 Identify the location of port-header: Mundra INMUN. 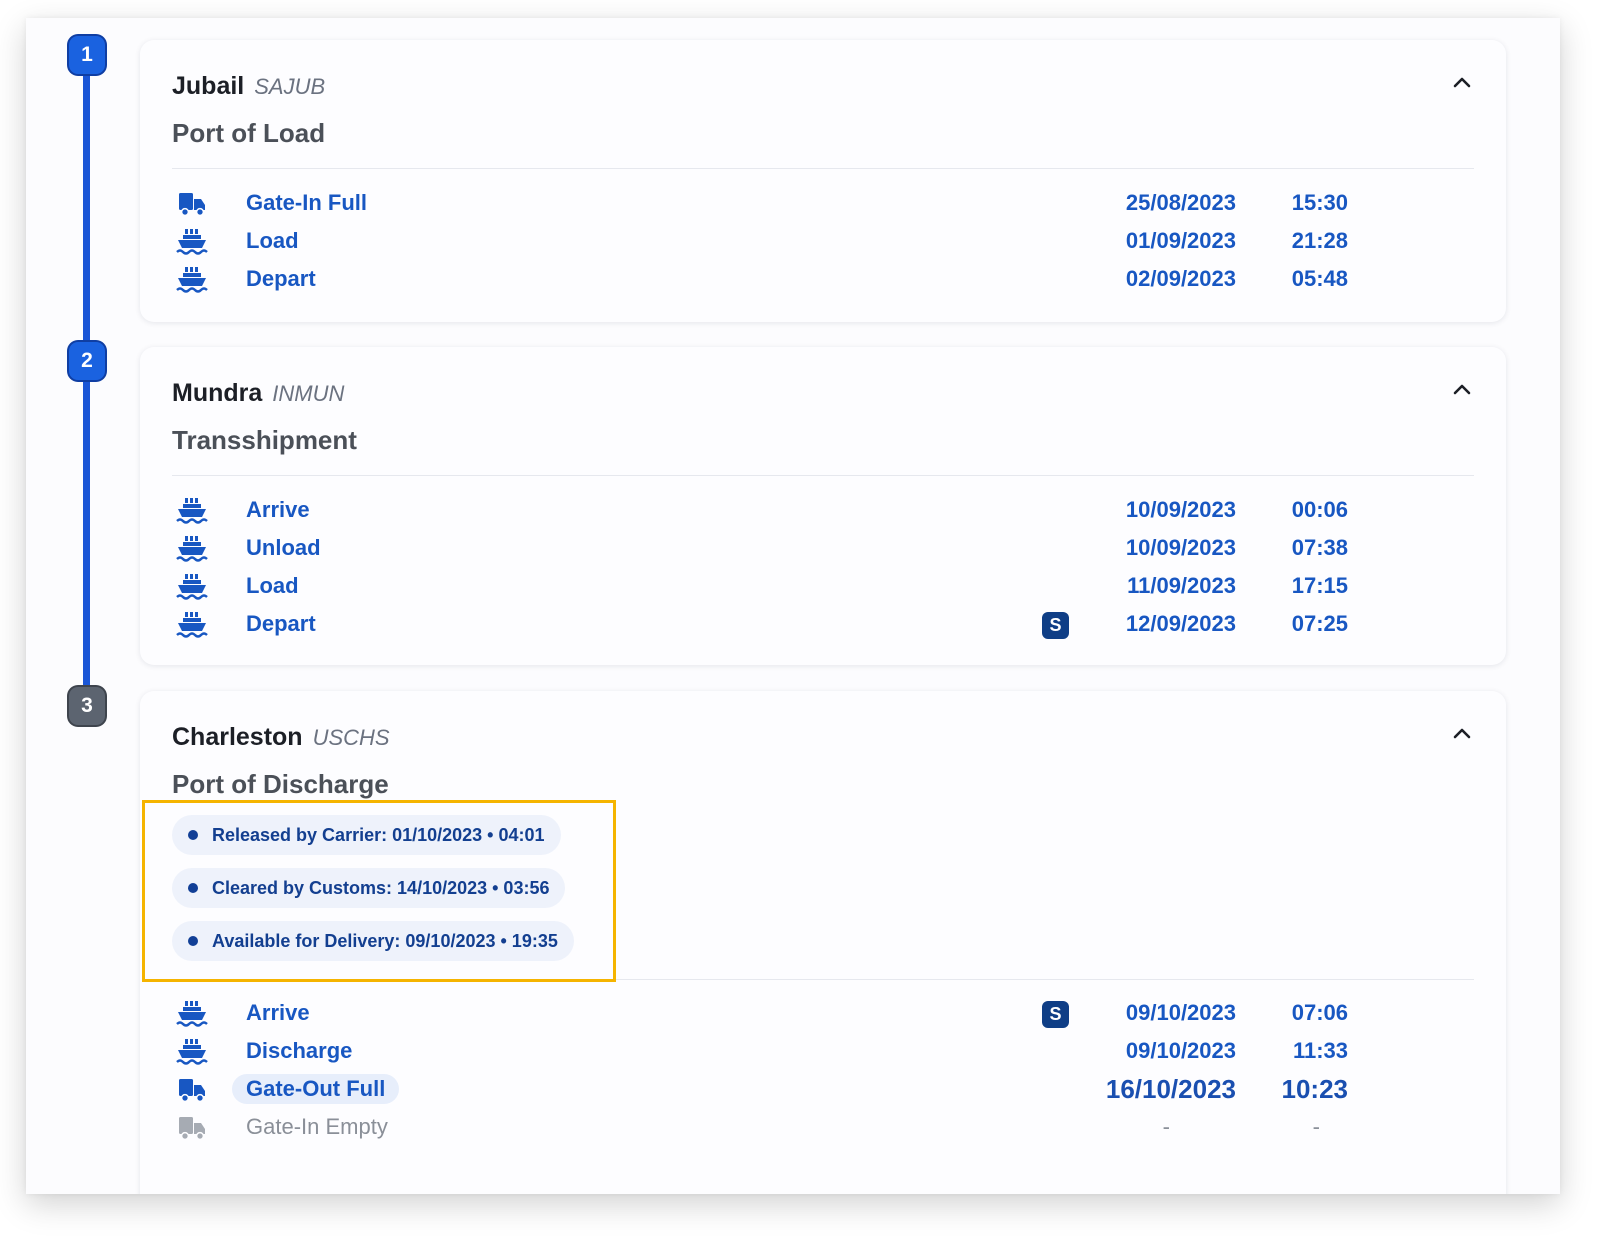
(258, 393).